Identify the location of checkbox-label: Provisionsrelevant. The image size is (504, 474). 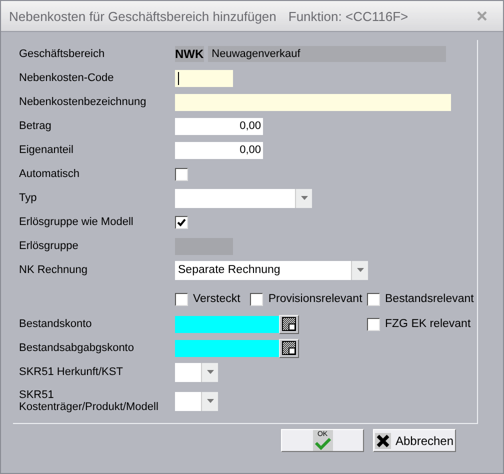
(315, 299).